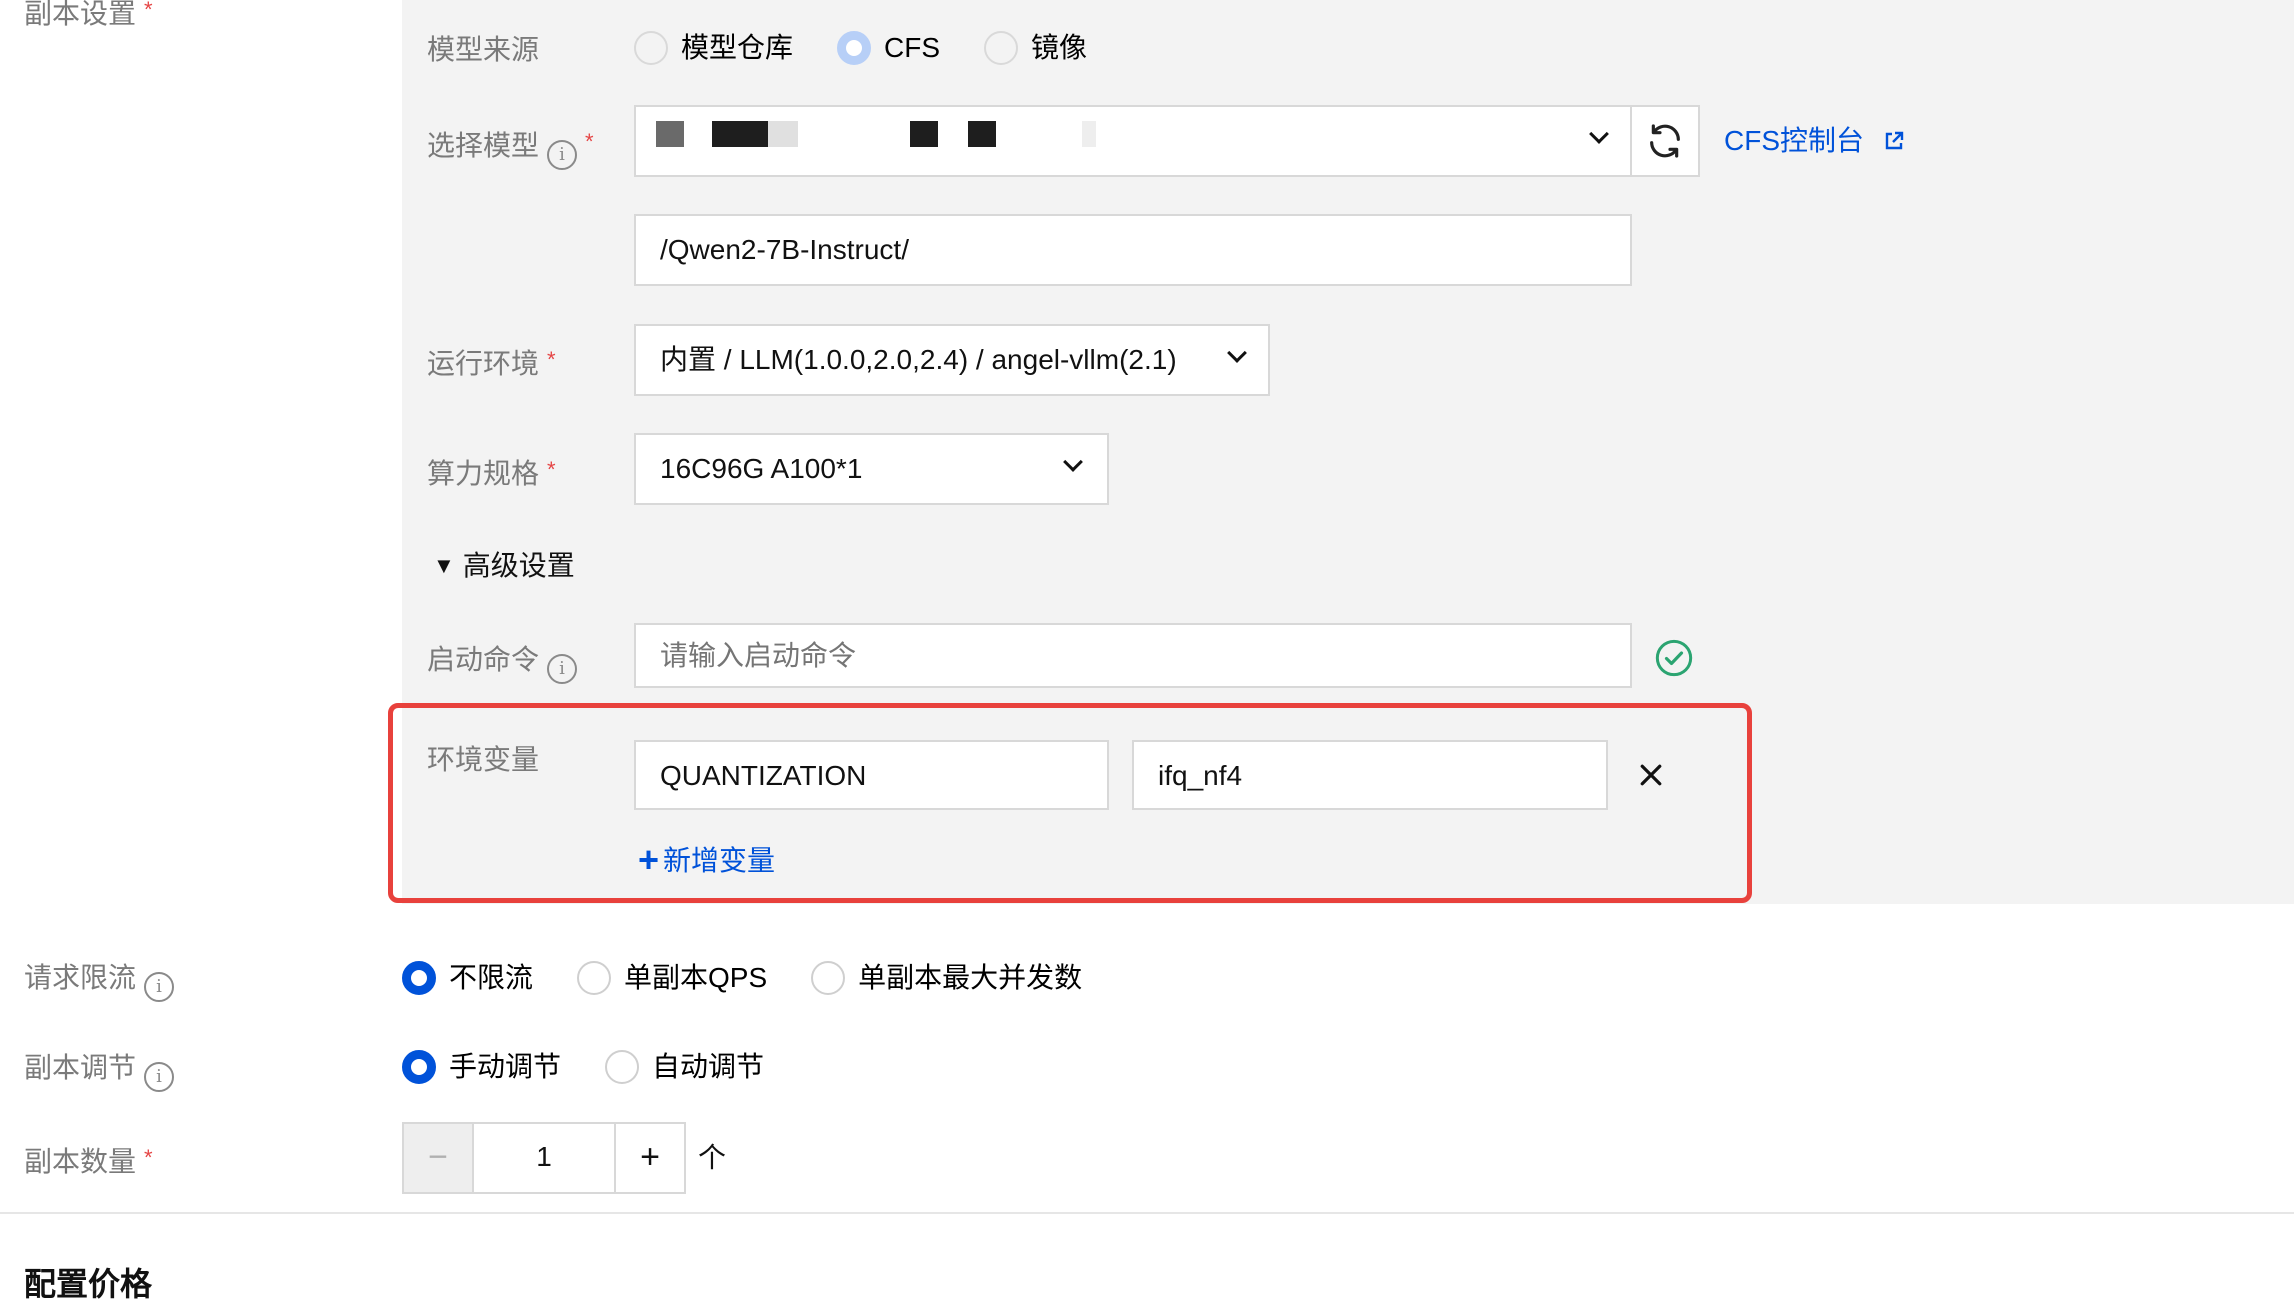 The width and height of the screenshot is (2294, 1306). Describe the element at coordinates (439, 1158) in the screenshot. I see `decrement-button: −` at that location.